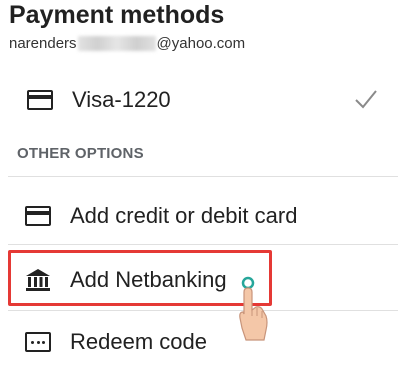 The width and height of the screenshot is (402, 369). I want to click on pointing-hand-icon, so click(253, 308).